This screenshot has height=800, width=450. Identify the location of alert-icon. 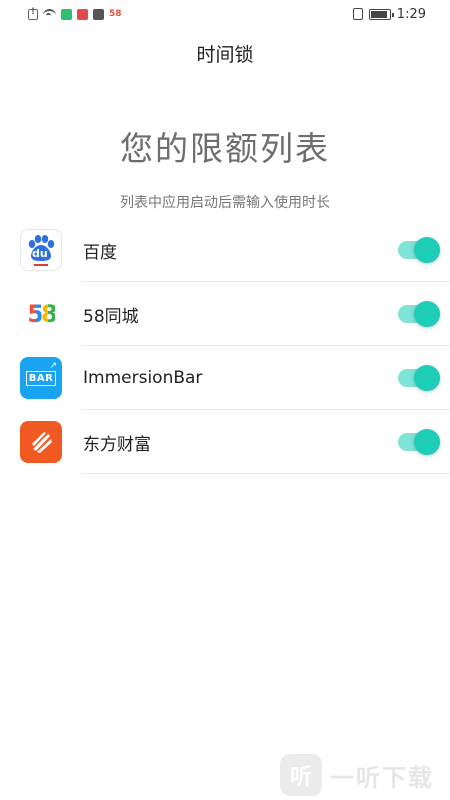
(33, 13).